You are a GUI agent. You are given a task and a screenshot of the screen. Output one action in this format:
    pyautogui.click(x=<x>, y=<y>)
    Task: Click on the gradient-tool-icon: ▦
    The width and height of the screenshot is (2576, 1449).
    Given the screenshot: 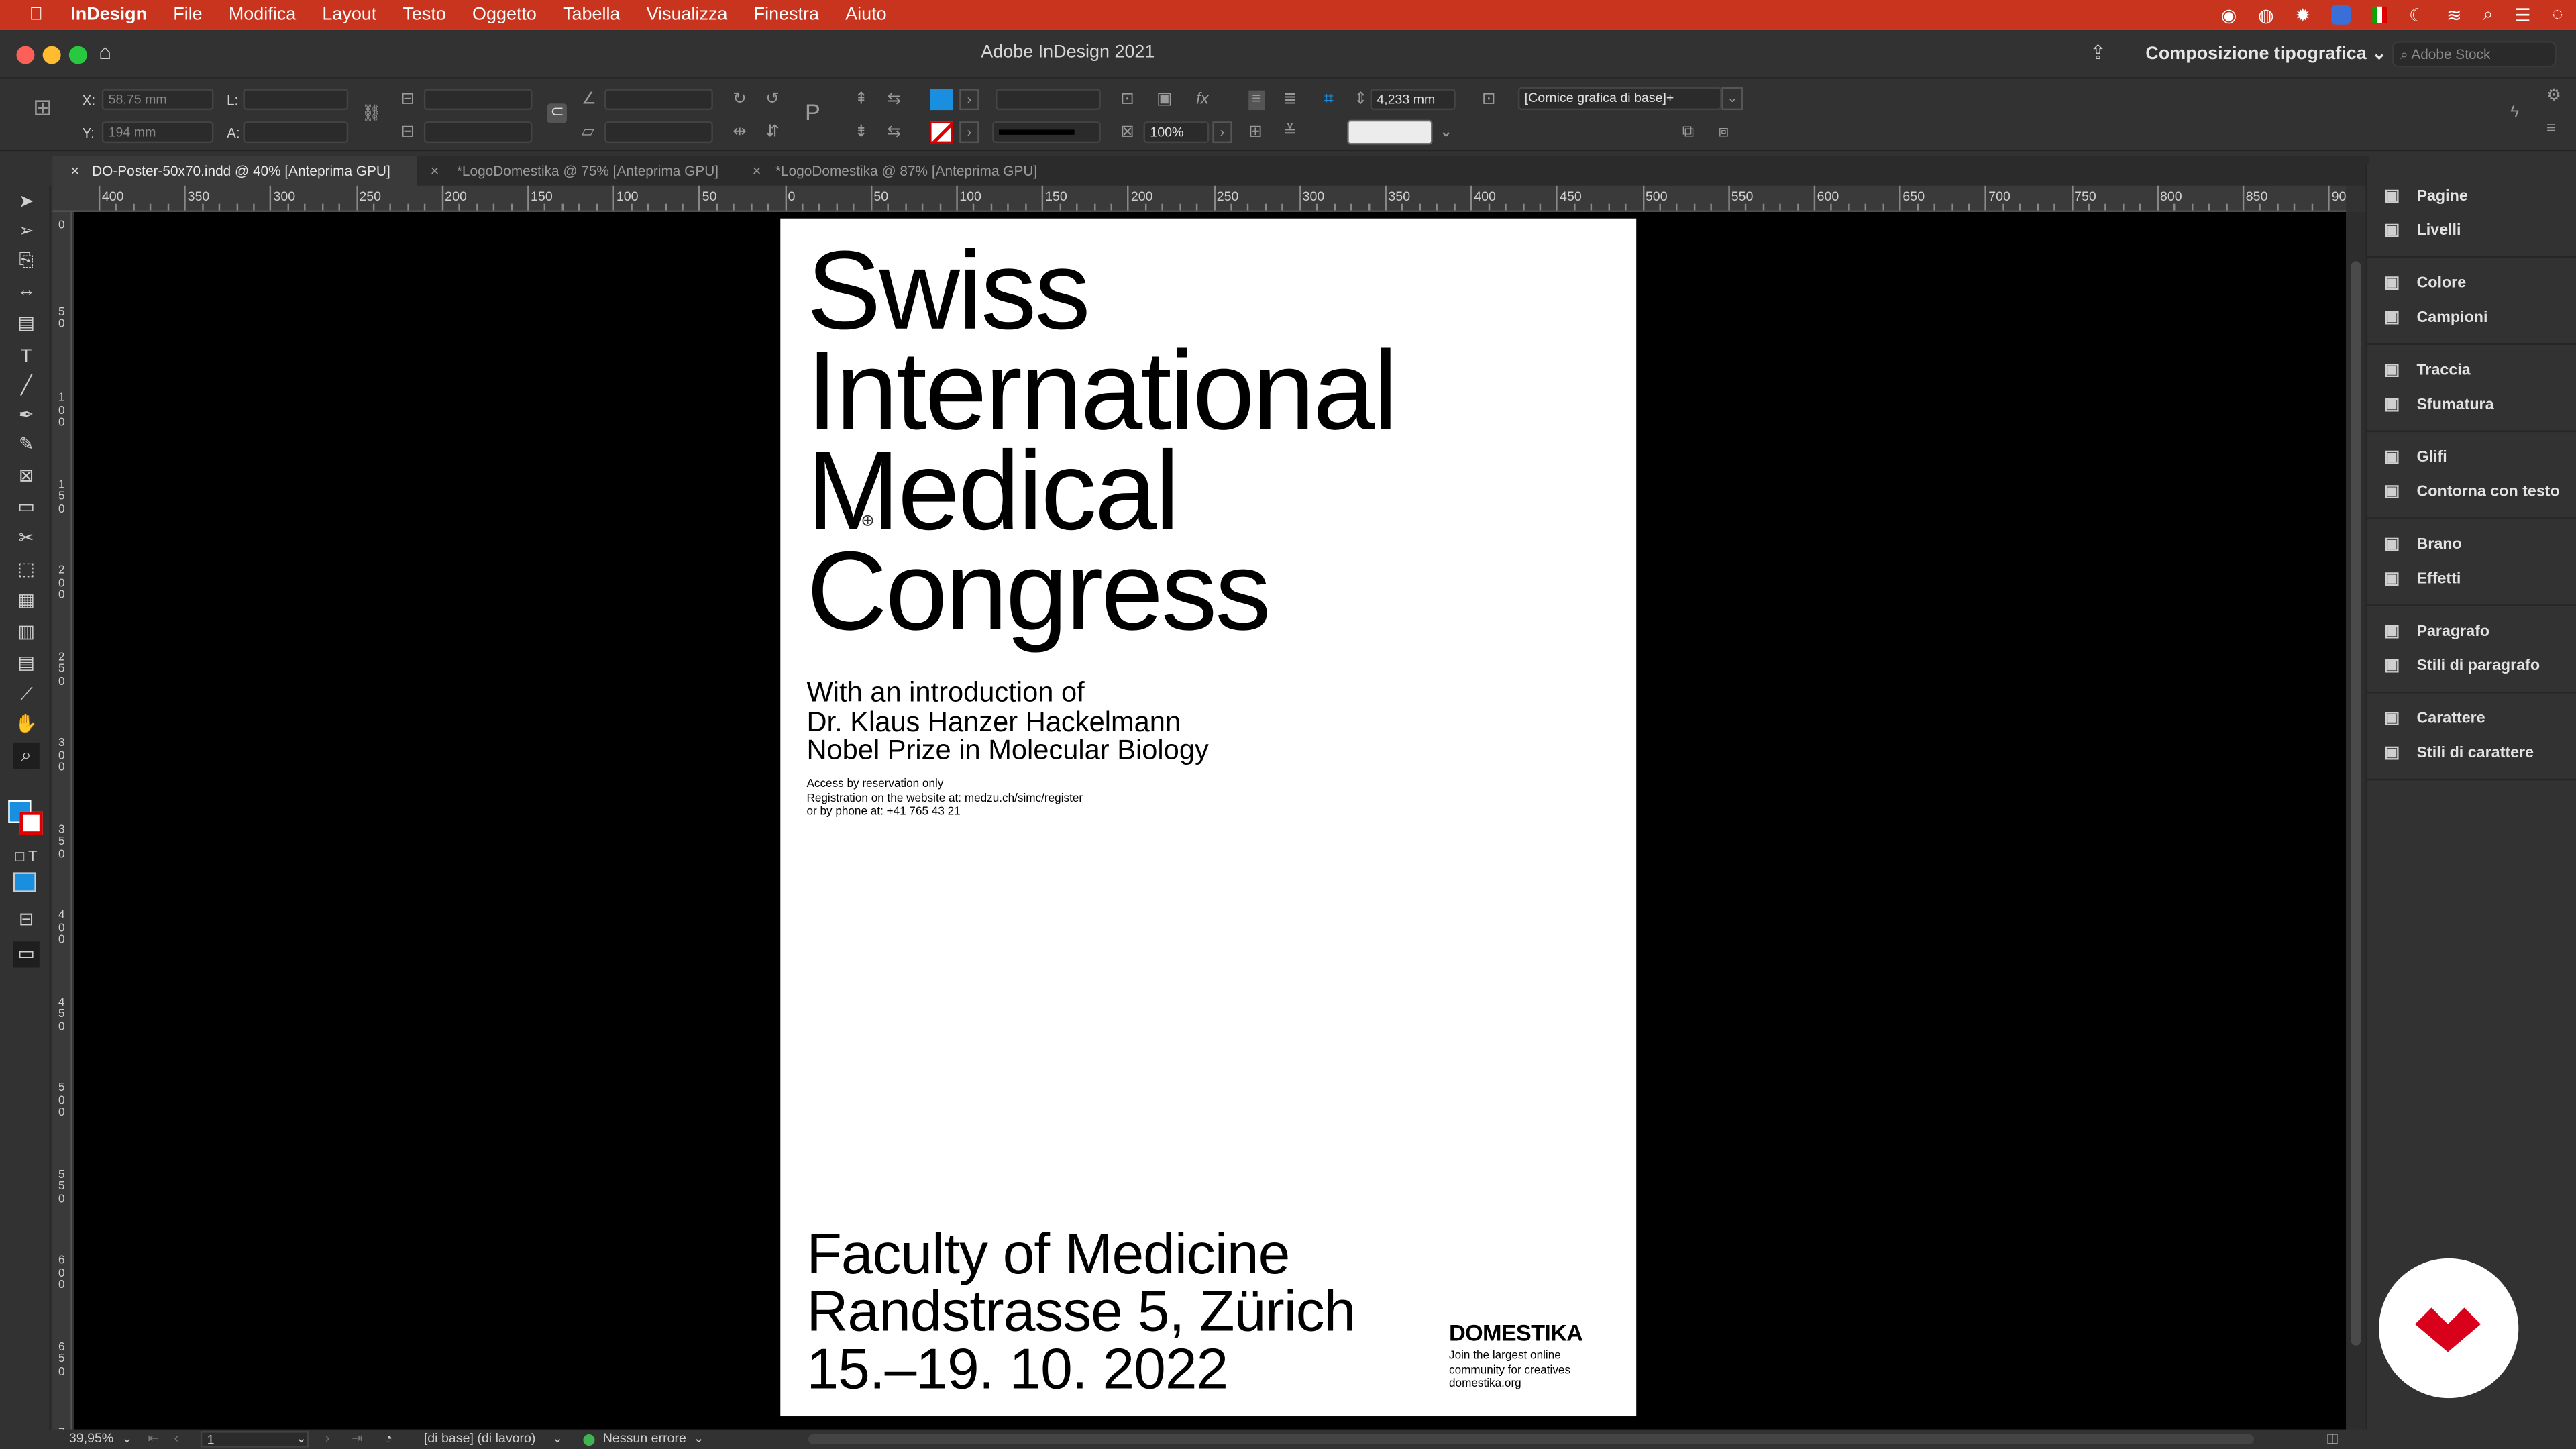 What is the action you would take?
    pyautogui.click(x=26, y=601)
    